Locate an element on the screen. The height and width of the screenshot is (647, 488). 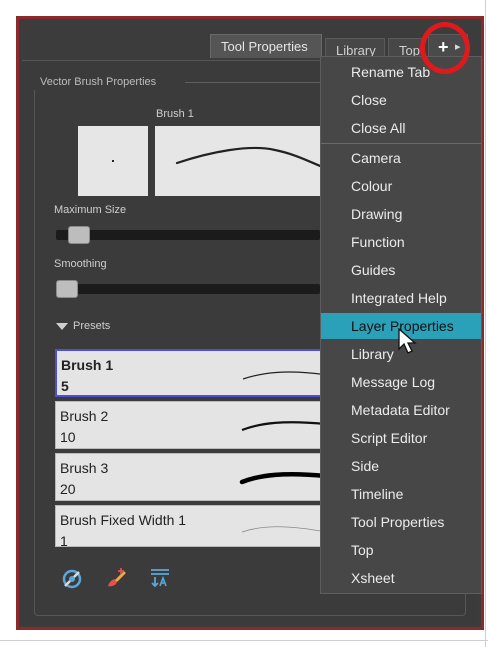
preset-size: 10 is located at coordinates (68, 437).